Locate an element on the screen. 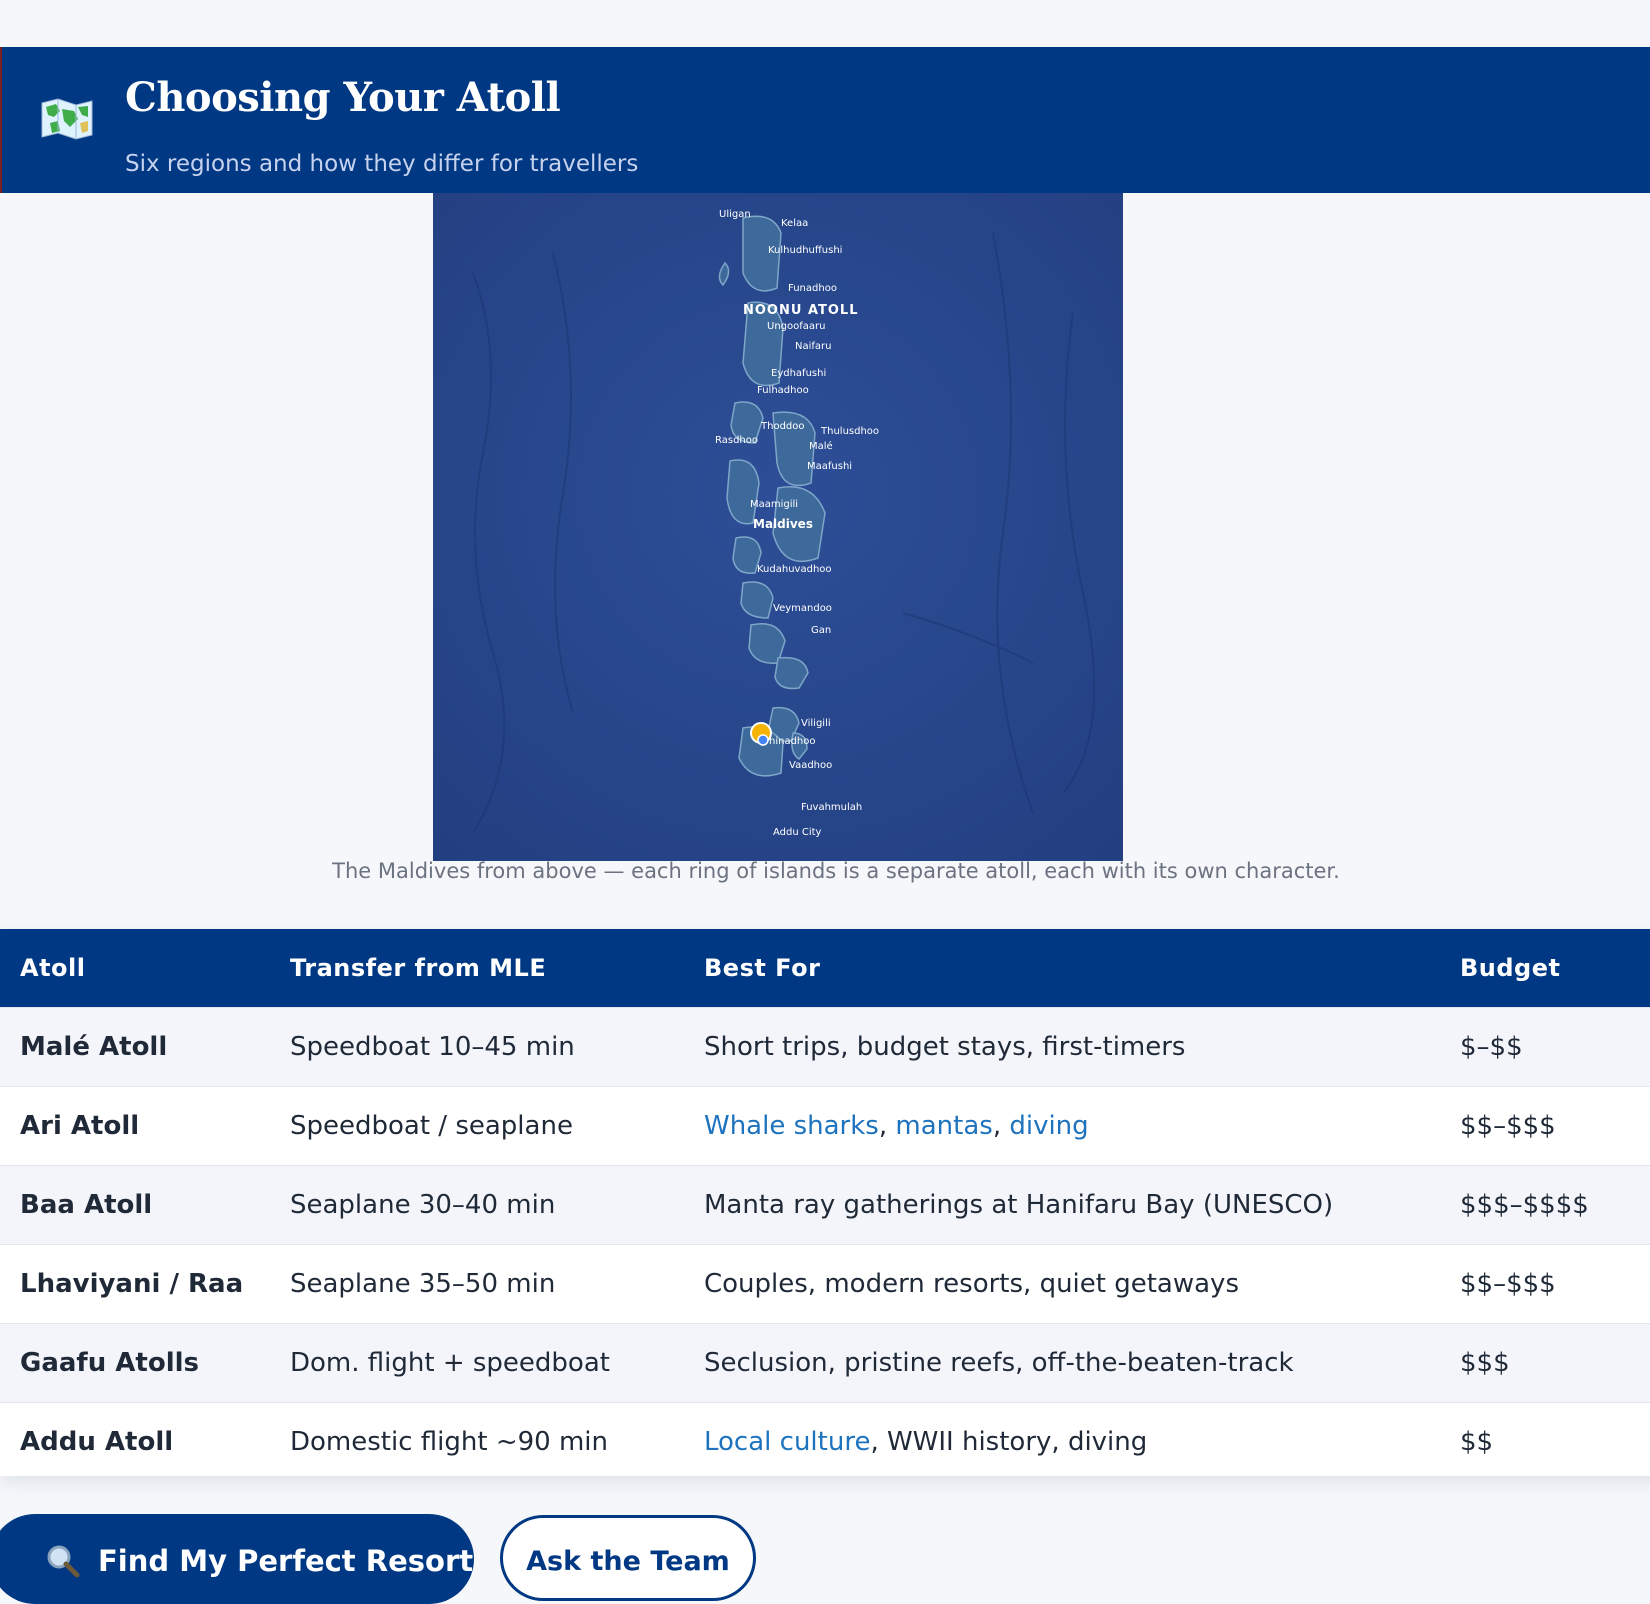  best-for: Local culture, WWII history, diving is located at coordinates (1082, 1438).